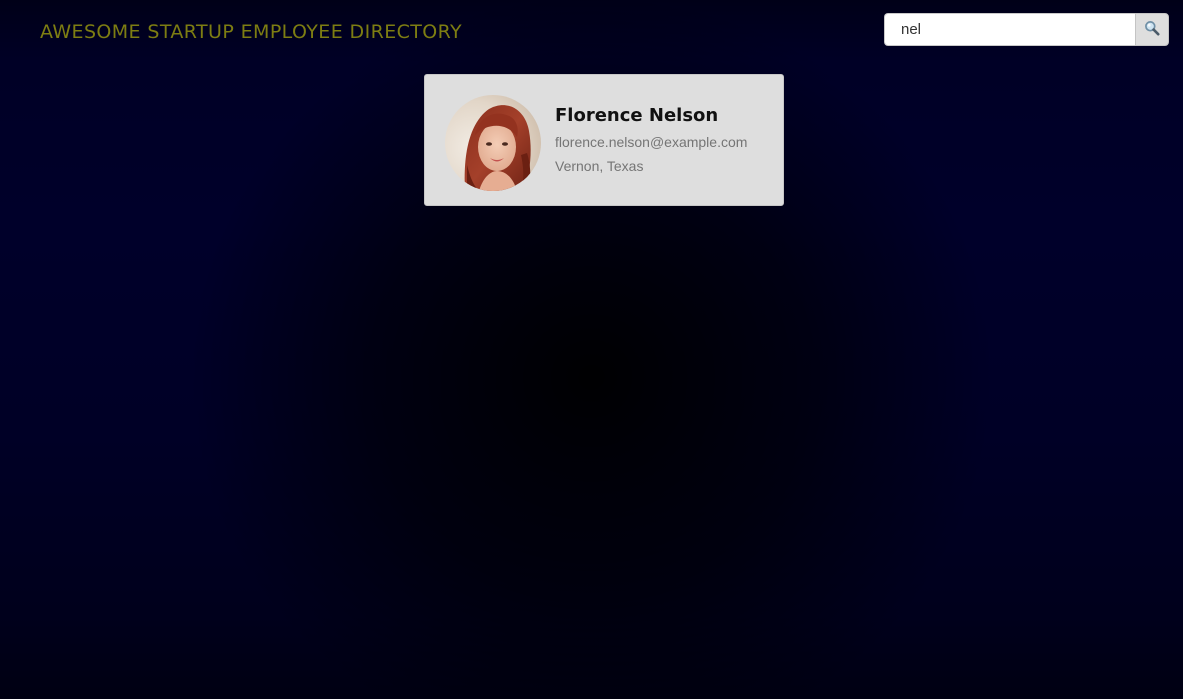 This screenshot has height=699, width=1183. Describe the element at coordinates (251, 32) in the screenshot. I see `page-title: AWESOME STARTUP EMPLOYEE DIRECTORY` at that location.